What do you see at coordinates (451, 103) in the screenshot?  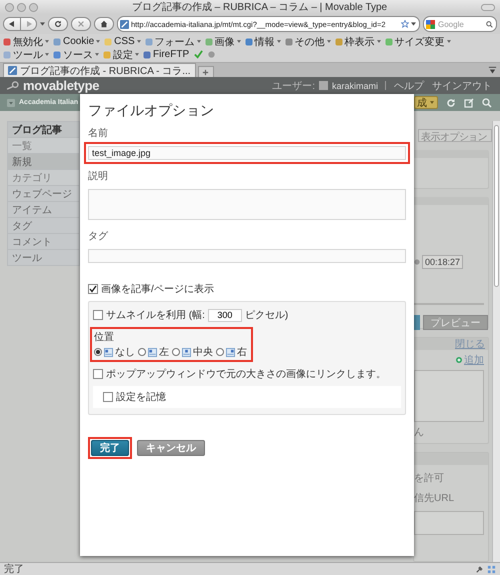 I see `refresh-icon` at bounding box center [451, 103].